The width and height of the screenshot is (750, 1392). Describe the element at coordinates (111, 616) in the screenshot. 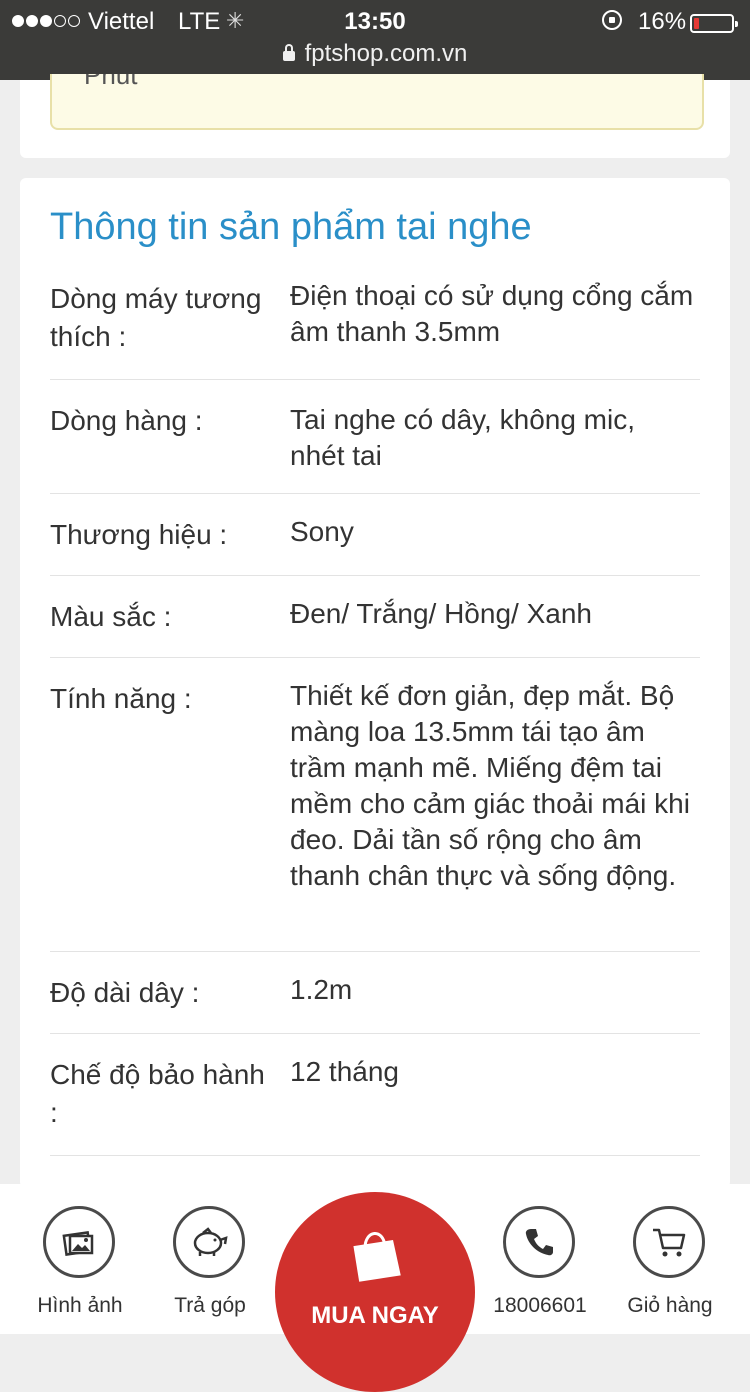

I see `spec-label: Màu sắc :` at that location.